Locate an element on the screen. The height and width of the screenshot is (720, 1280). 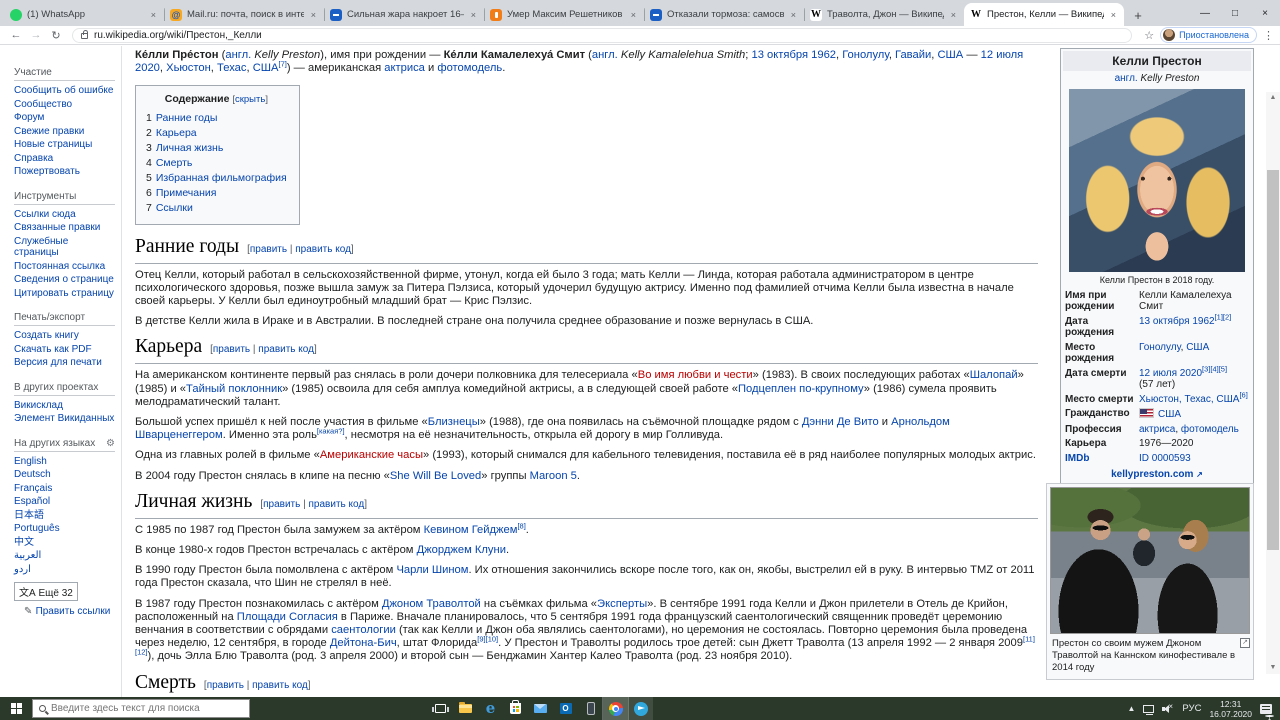
back-icon: ← is located at coordinates (16, 35).